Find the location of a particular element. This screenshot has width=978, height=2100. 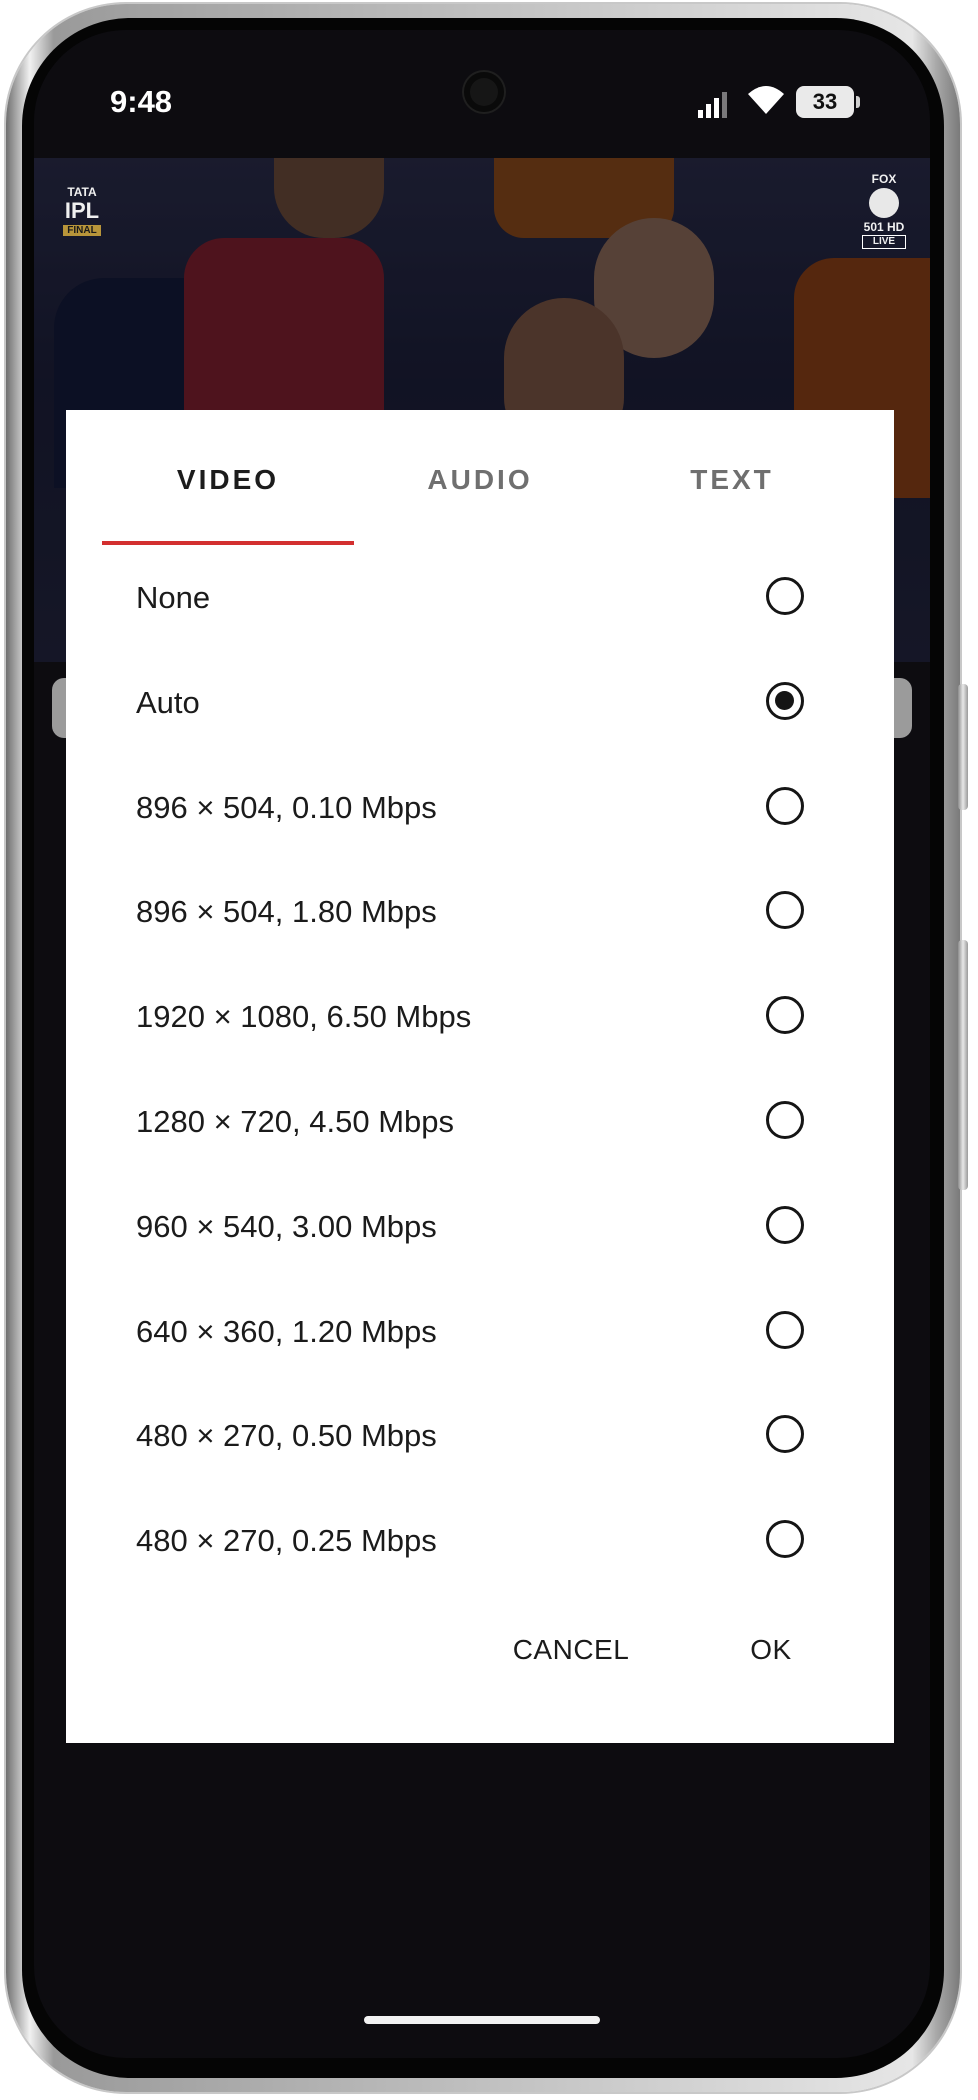

option-label: 480 × 270, 0.25 Mbps is located at coordinates (286, 1541).